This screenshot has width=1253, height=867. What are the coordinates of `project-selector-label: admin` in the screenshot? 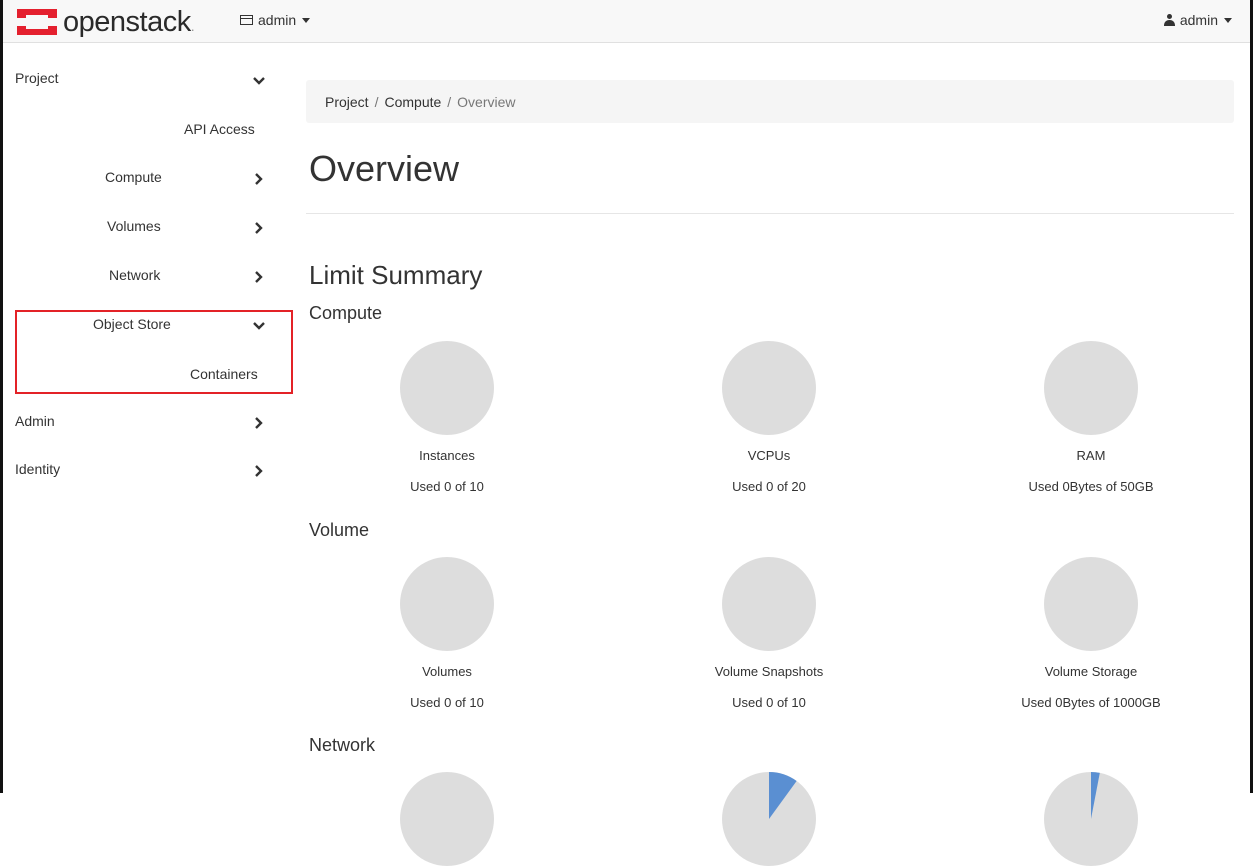 It's located at (277, 20).